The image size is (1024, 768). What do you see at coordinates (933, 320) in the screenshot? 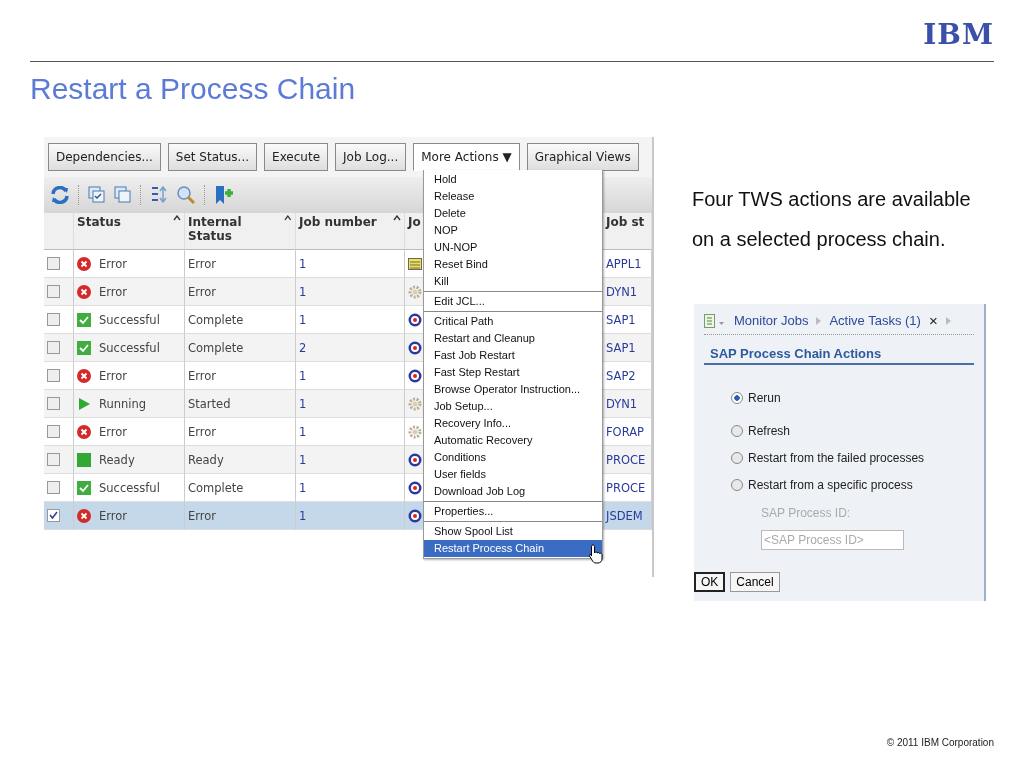
I see `close-button: ×` at bounding box center [933, 320].